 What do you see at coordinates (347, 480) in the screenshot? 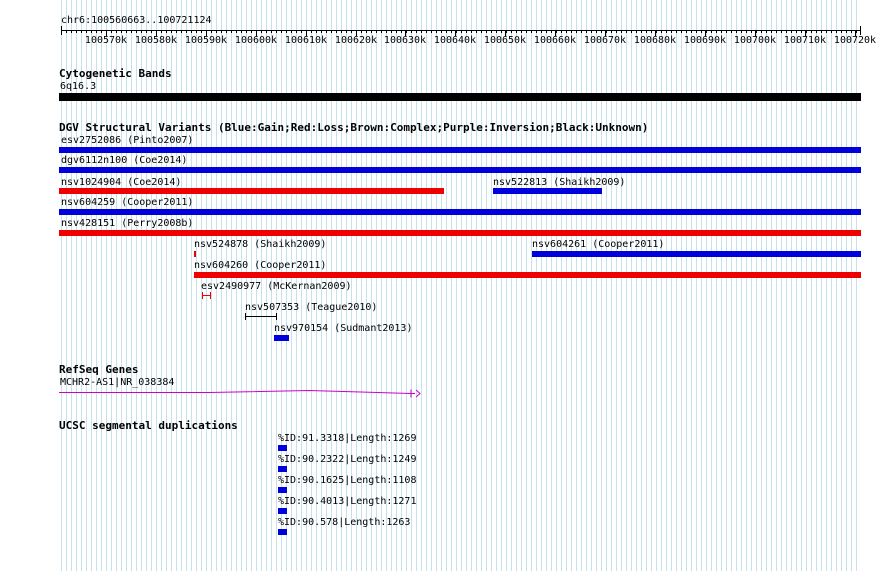
I see `segdup-label: %ID:90.1625|Length:1108` at bounding box center [347, 480].